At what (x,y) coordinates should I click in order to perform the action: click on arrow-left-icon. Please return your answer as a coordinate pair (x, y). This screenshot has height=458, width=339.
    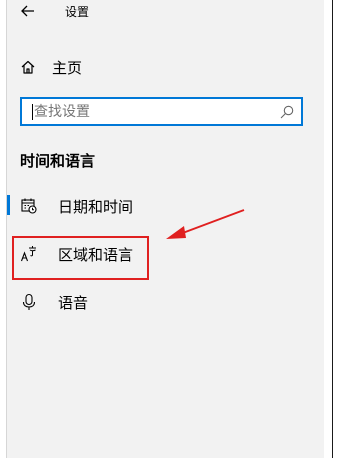
    Looking at the image, I should click on (27, 11).